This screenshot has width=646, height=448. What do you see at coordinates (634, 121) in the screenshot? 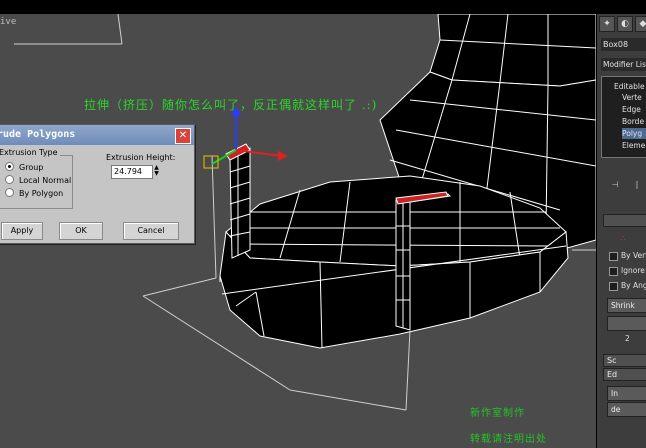
I see `stack-item-border: Borde` at bounding box center [634, 121].